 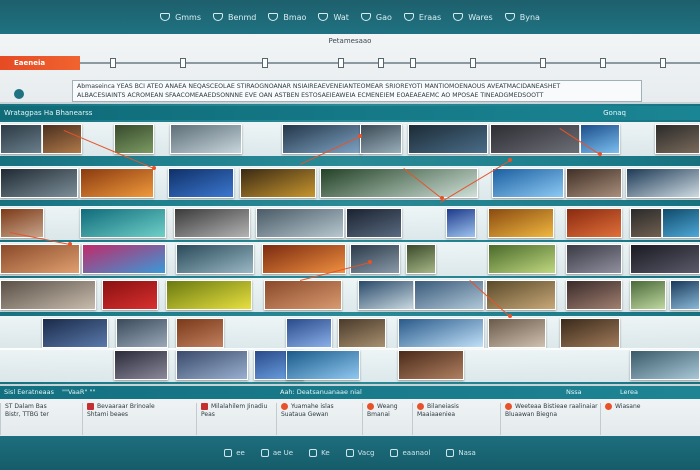 What do you see at coordinates (650, 419) in the screenshot?
I see `bottom-cell: Wiasane` at bounding box center [650, 419].